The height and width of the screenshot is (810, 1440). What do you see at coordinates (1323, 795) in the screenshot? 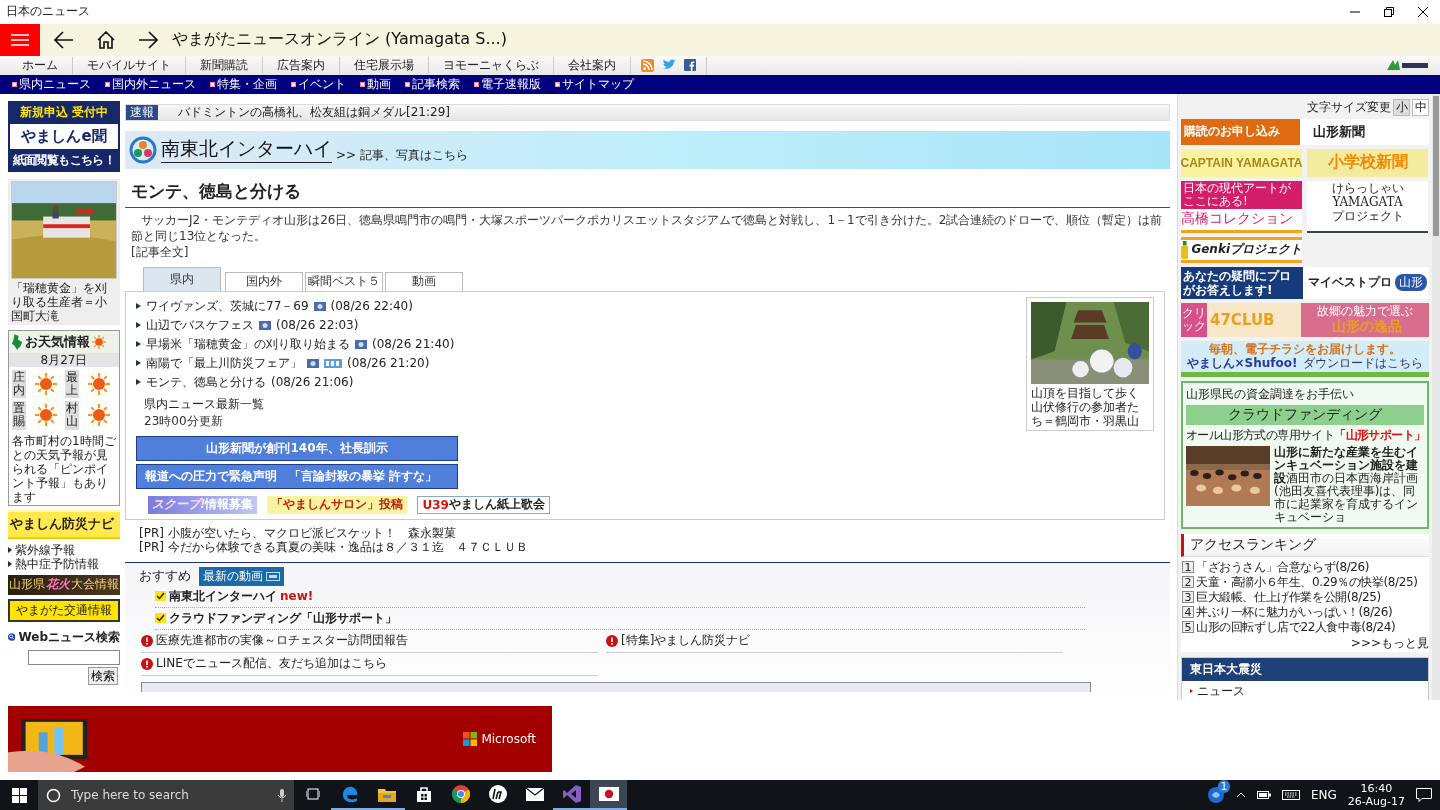
I see `language-indicator: ENG` at bounding box center [1323, 795].